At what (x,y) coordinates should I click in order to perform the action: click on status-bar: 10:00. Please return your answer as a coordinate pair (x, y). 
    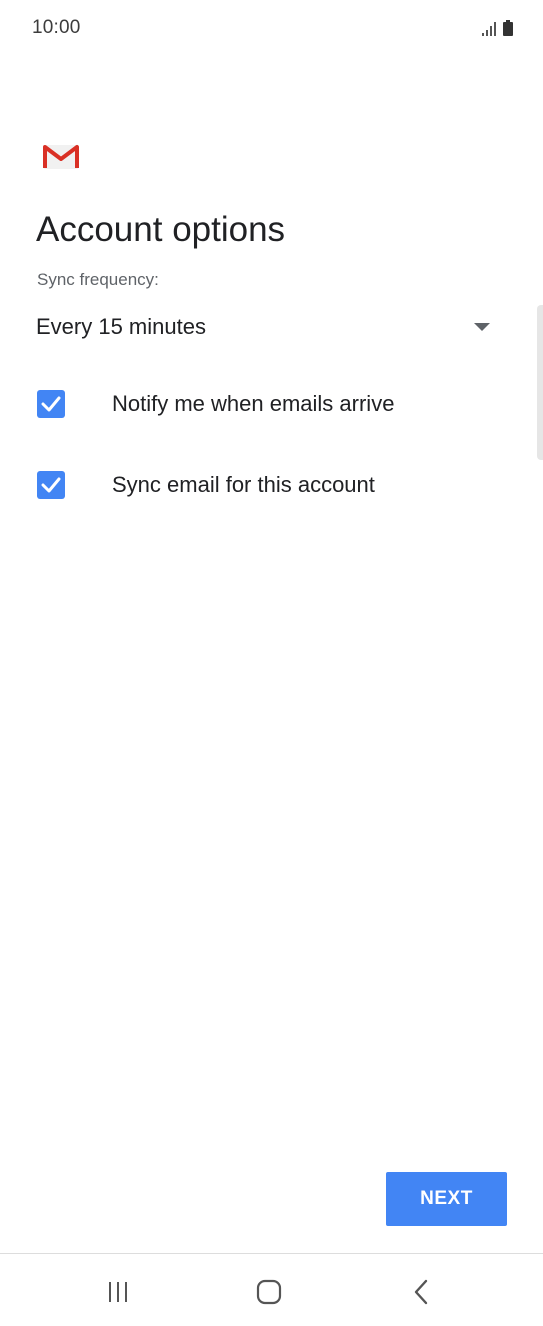
    Looking at the image, I should click on (271, 28).